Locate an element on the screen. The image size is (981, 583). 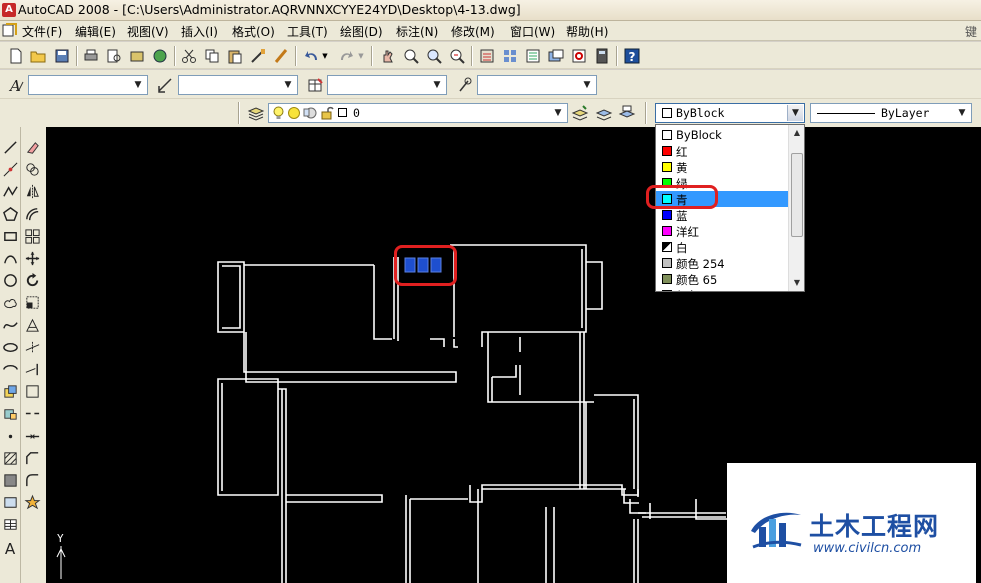
copy-object-icon is located at coordinates (32, 169).